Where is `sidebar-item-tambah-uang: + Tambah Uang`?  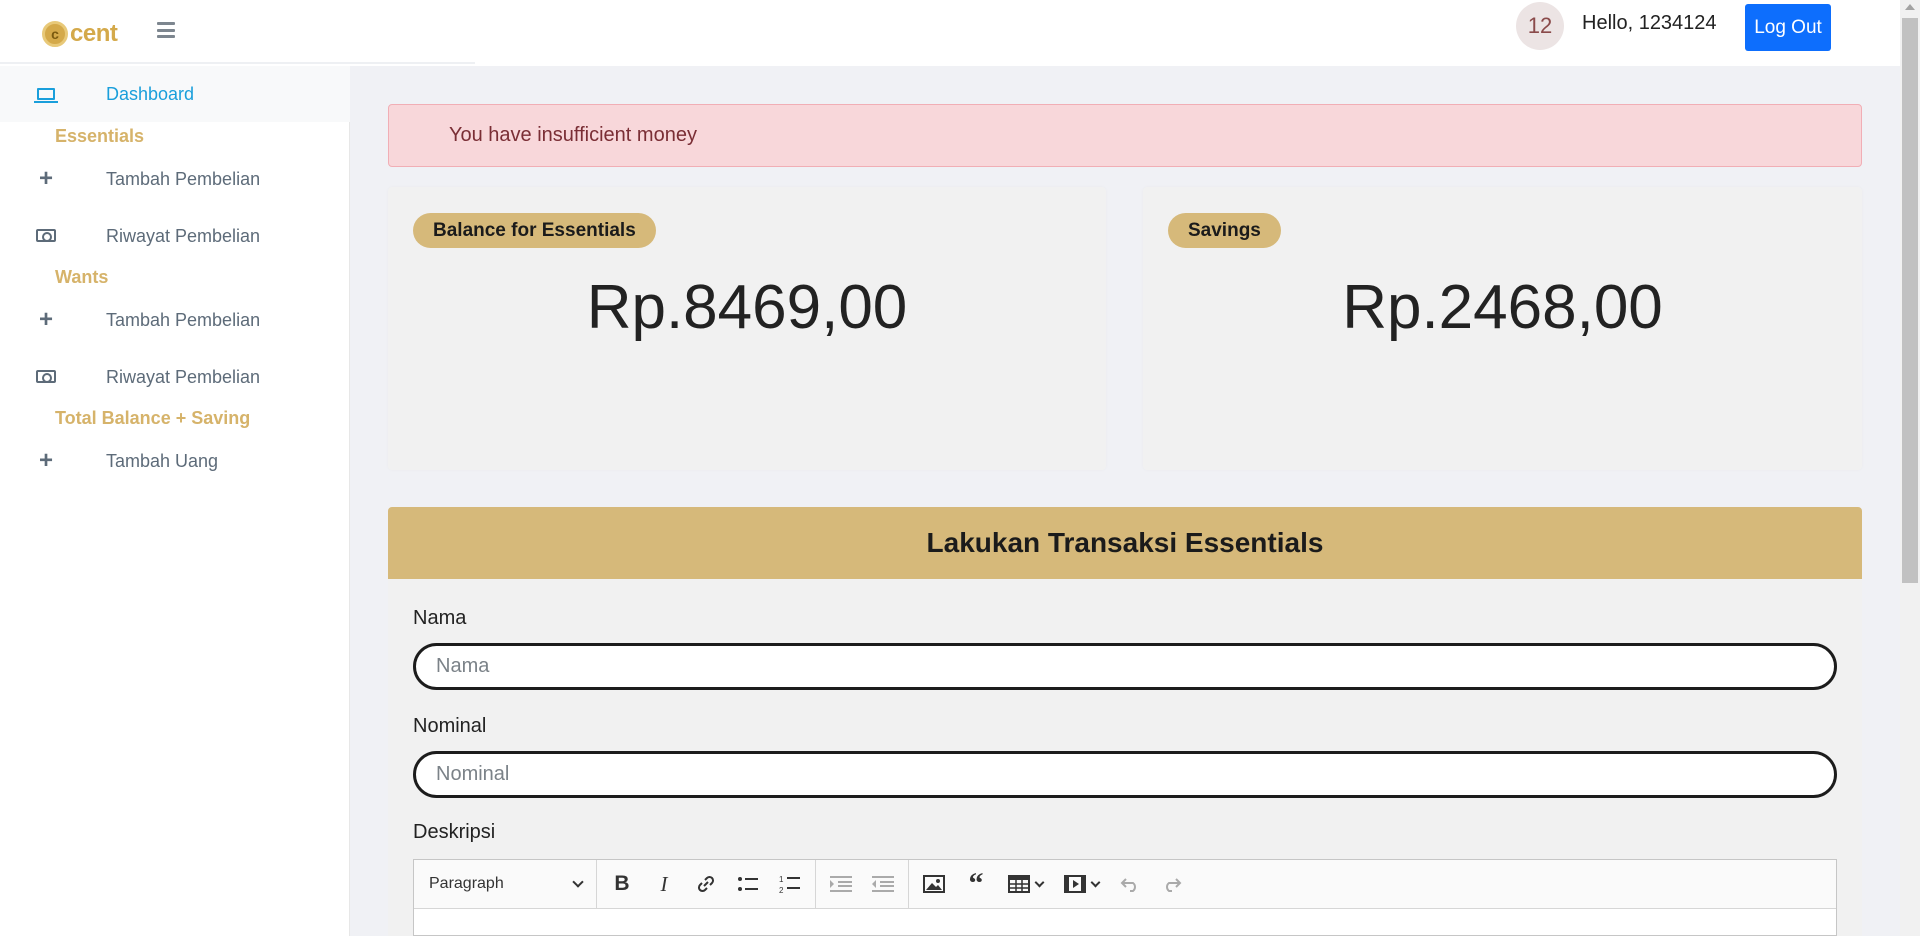
sidebar-item-tambah-uang: + Tambah Uang is located at coordinates (175, 461).